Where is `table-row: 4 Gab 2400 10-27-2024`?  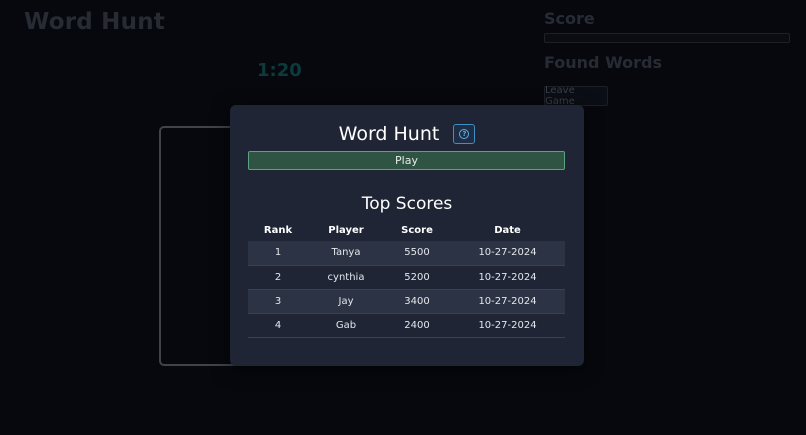 table-row: 4 Gab 2400 10-27-2024 is located at coordinates (406, 325).